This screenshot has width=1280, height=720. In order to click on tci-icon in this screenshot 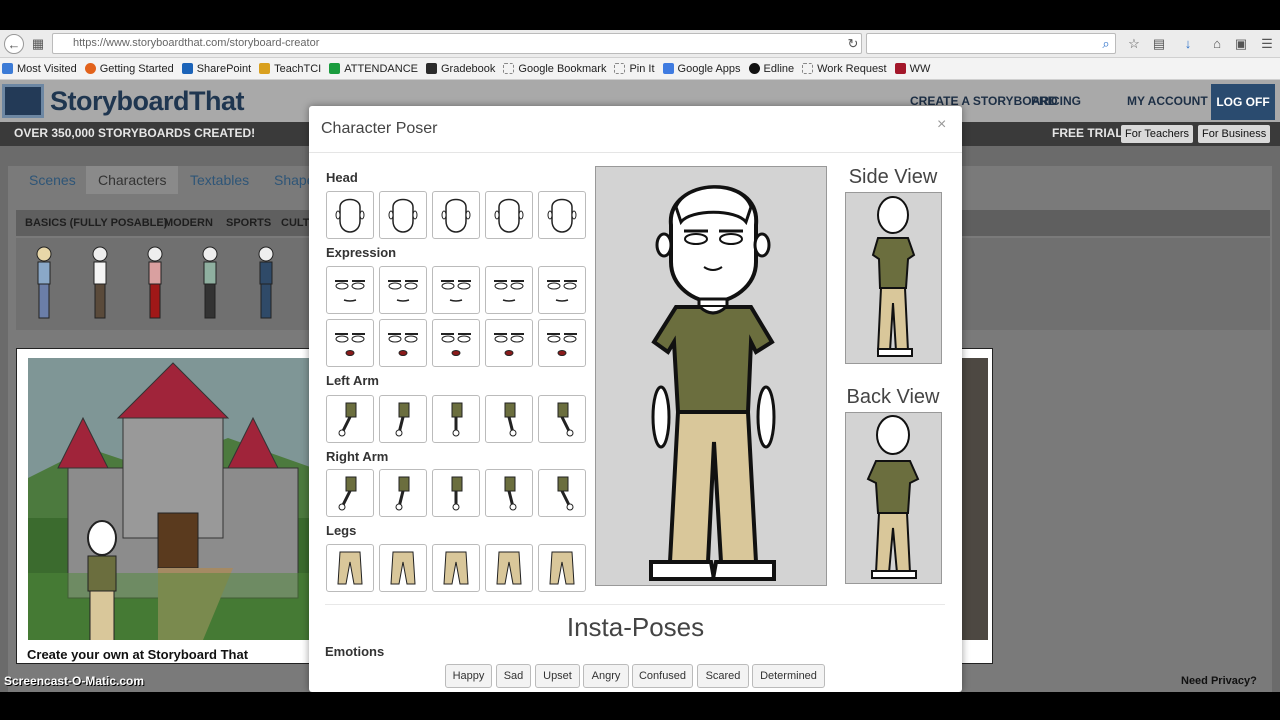, I will do `click(265, 68)`.